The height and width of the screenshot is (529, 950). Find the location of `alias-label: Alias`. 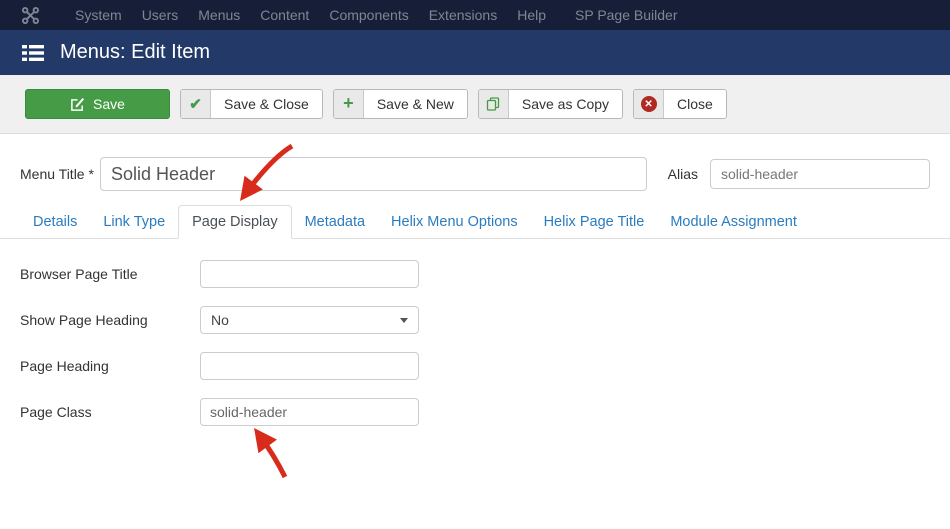

alias-label: Alias is located at coordinates (682, 174).